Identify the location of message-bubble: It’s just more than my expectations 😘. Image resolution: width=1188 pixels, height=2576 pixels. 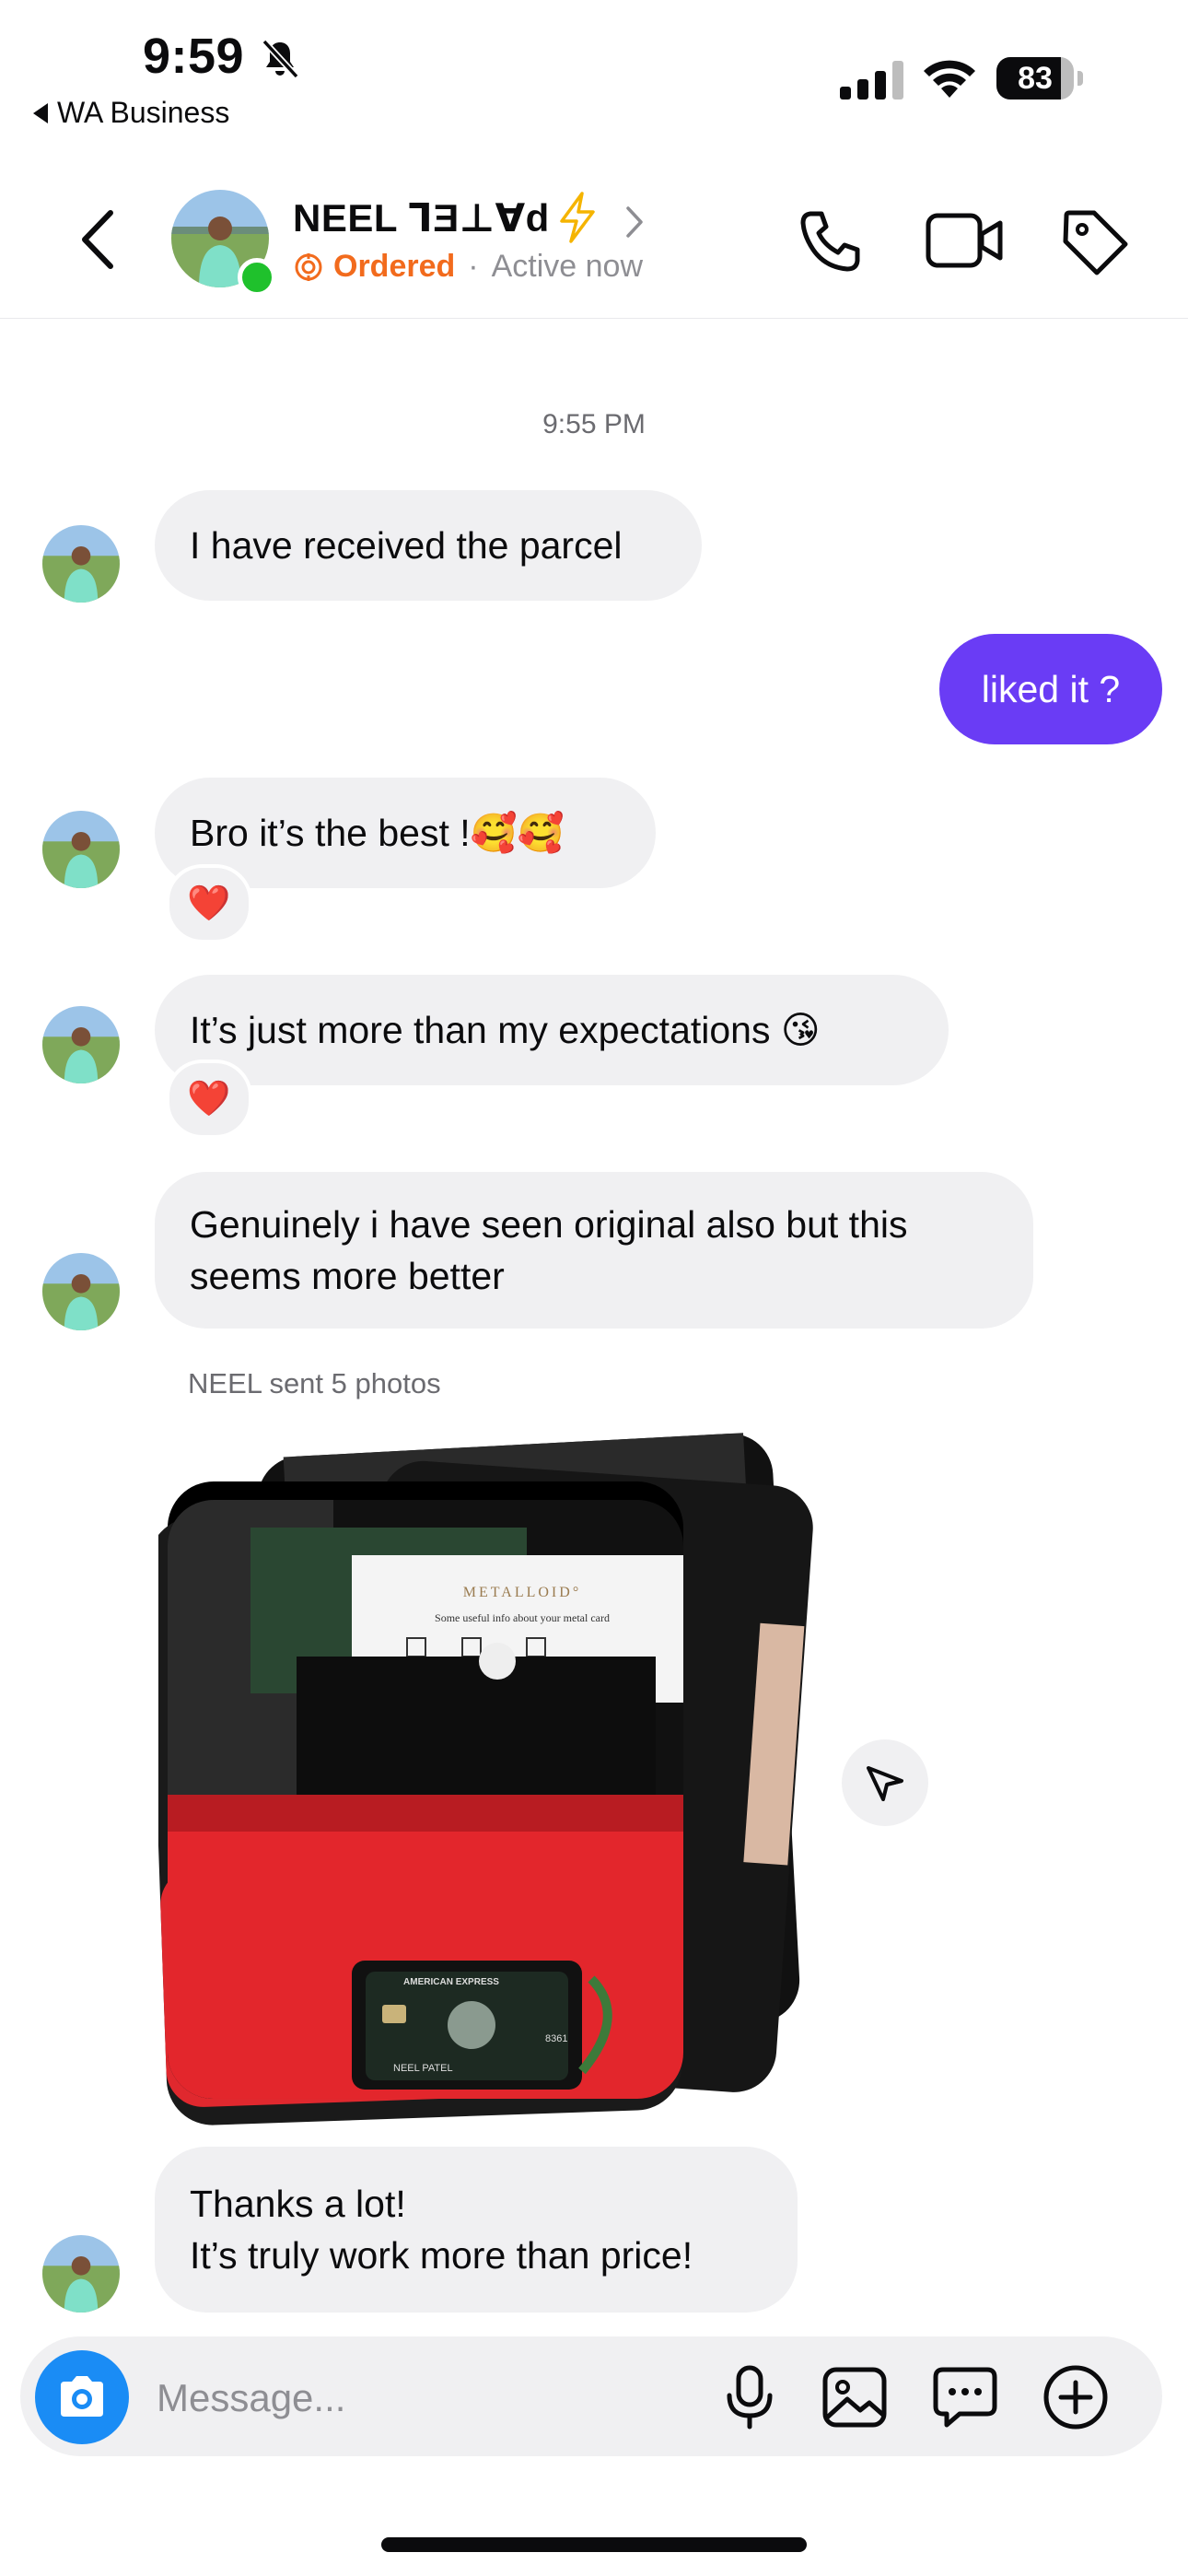
(552, 1030).